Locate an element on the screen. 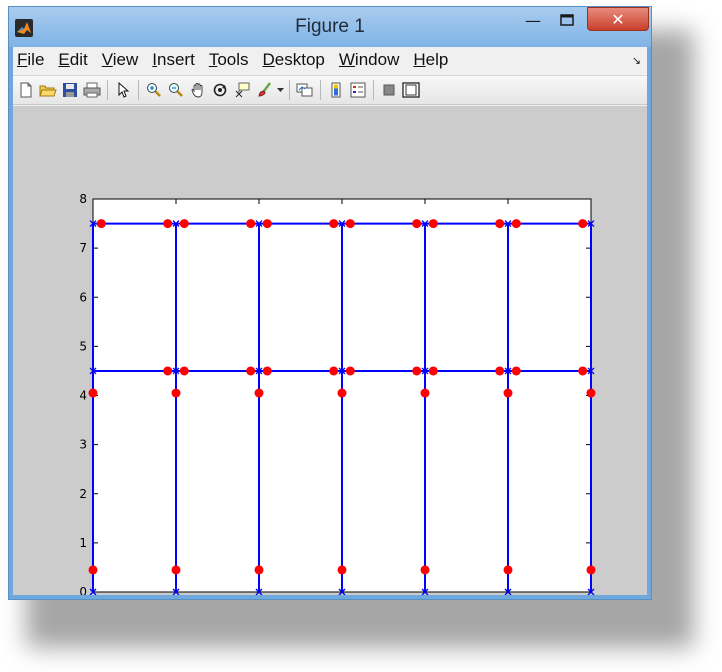  title-bar: Figure 1 — ✕ is located at coordinates (330, 27).